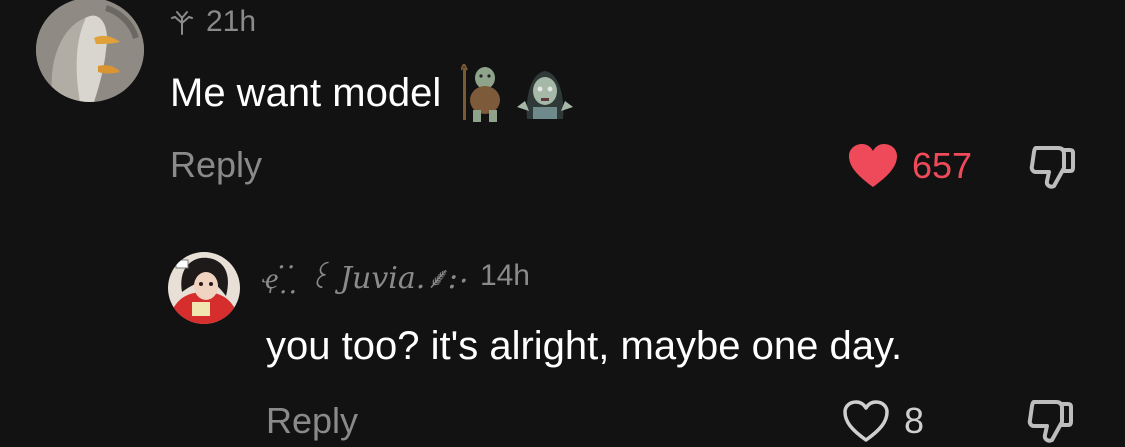 The height and width of the screenshot is (447, 1125). I want to click on comment-text-row: Me want model, so click(372, 93).